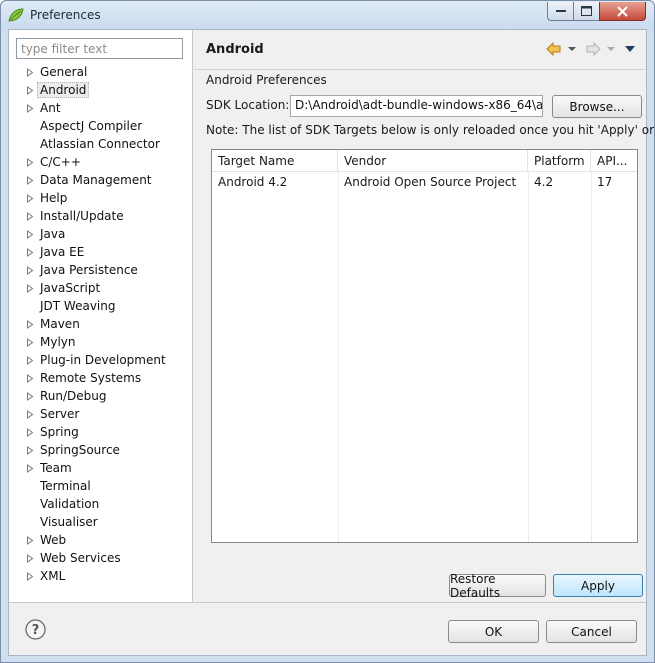 The width and height of the screenshot is (655, 663). Describe the element at coordinates (101, 432) in the screenshot. I see `tree-item-spring: Spring` at that location.